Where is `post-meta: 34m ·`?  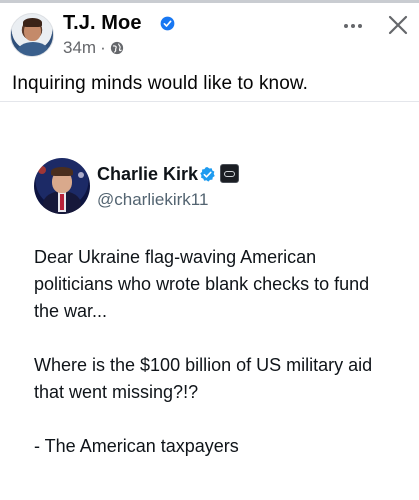
post-meta: 34m · is located at coordinates (93, 48).